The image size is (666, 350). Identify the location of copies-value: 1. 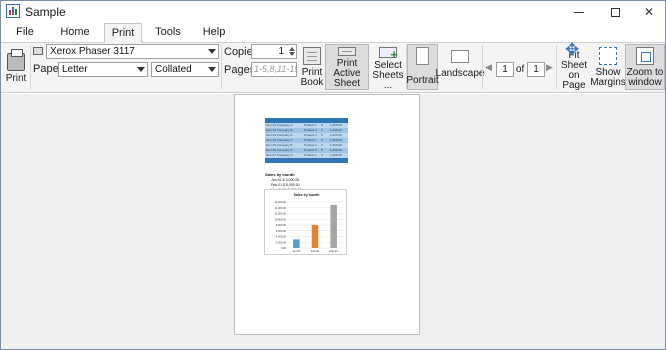
(281, 51).